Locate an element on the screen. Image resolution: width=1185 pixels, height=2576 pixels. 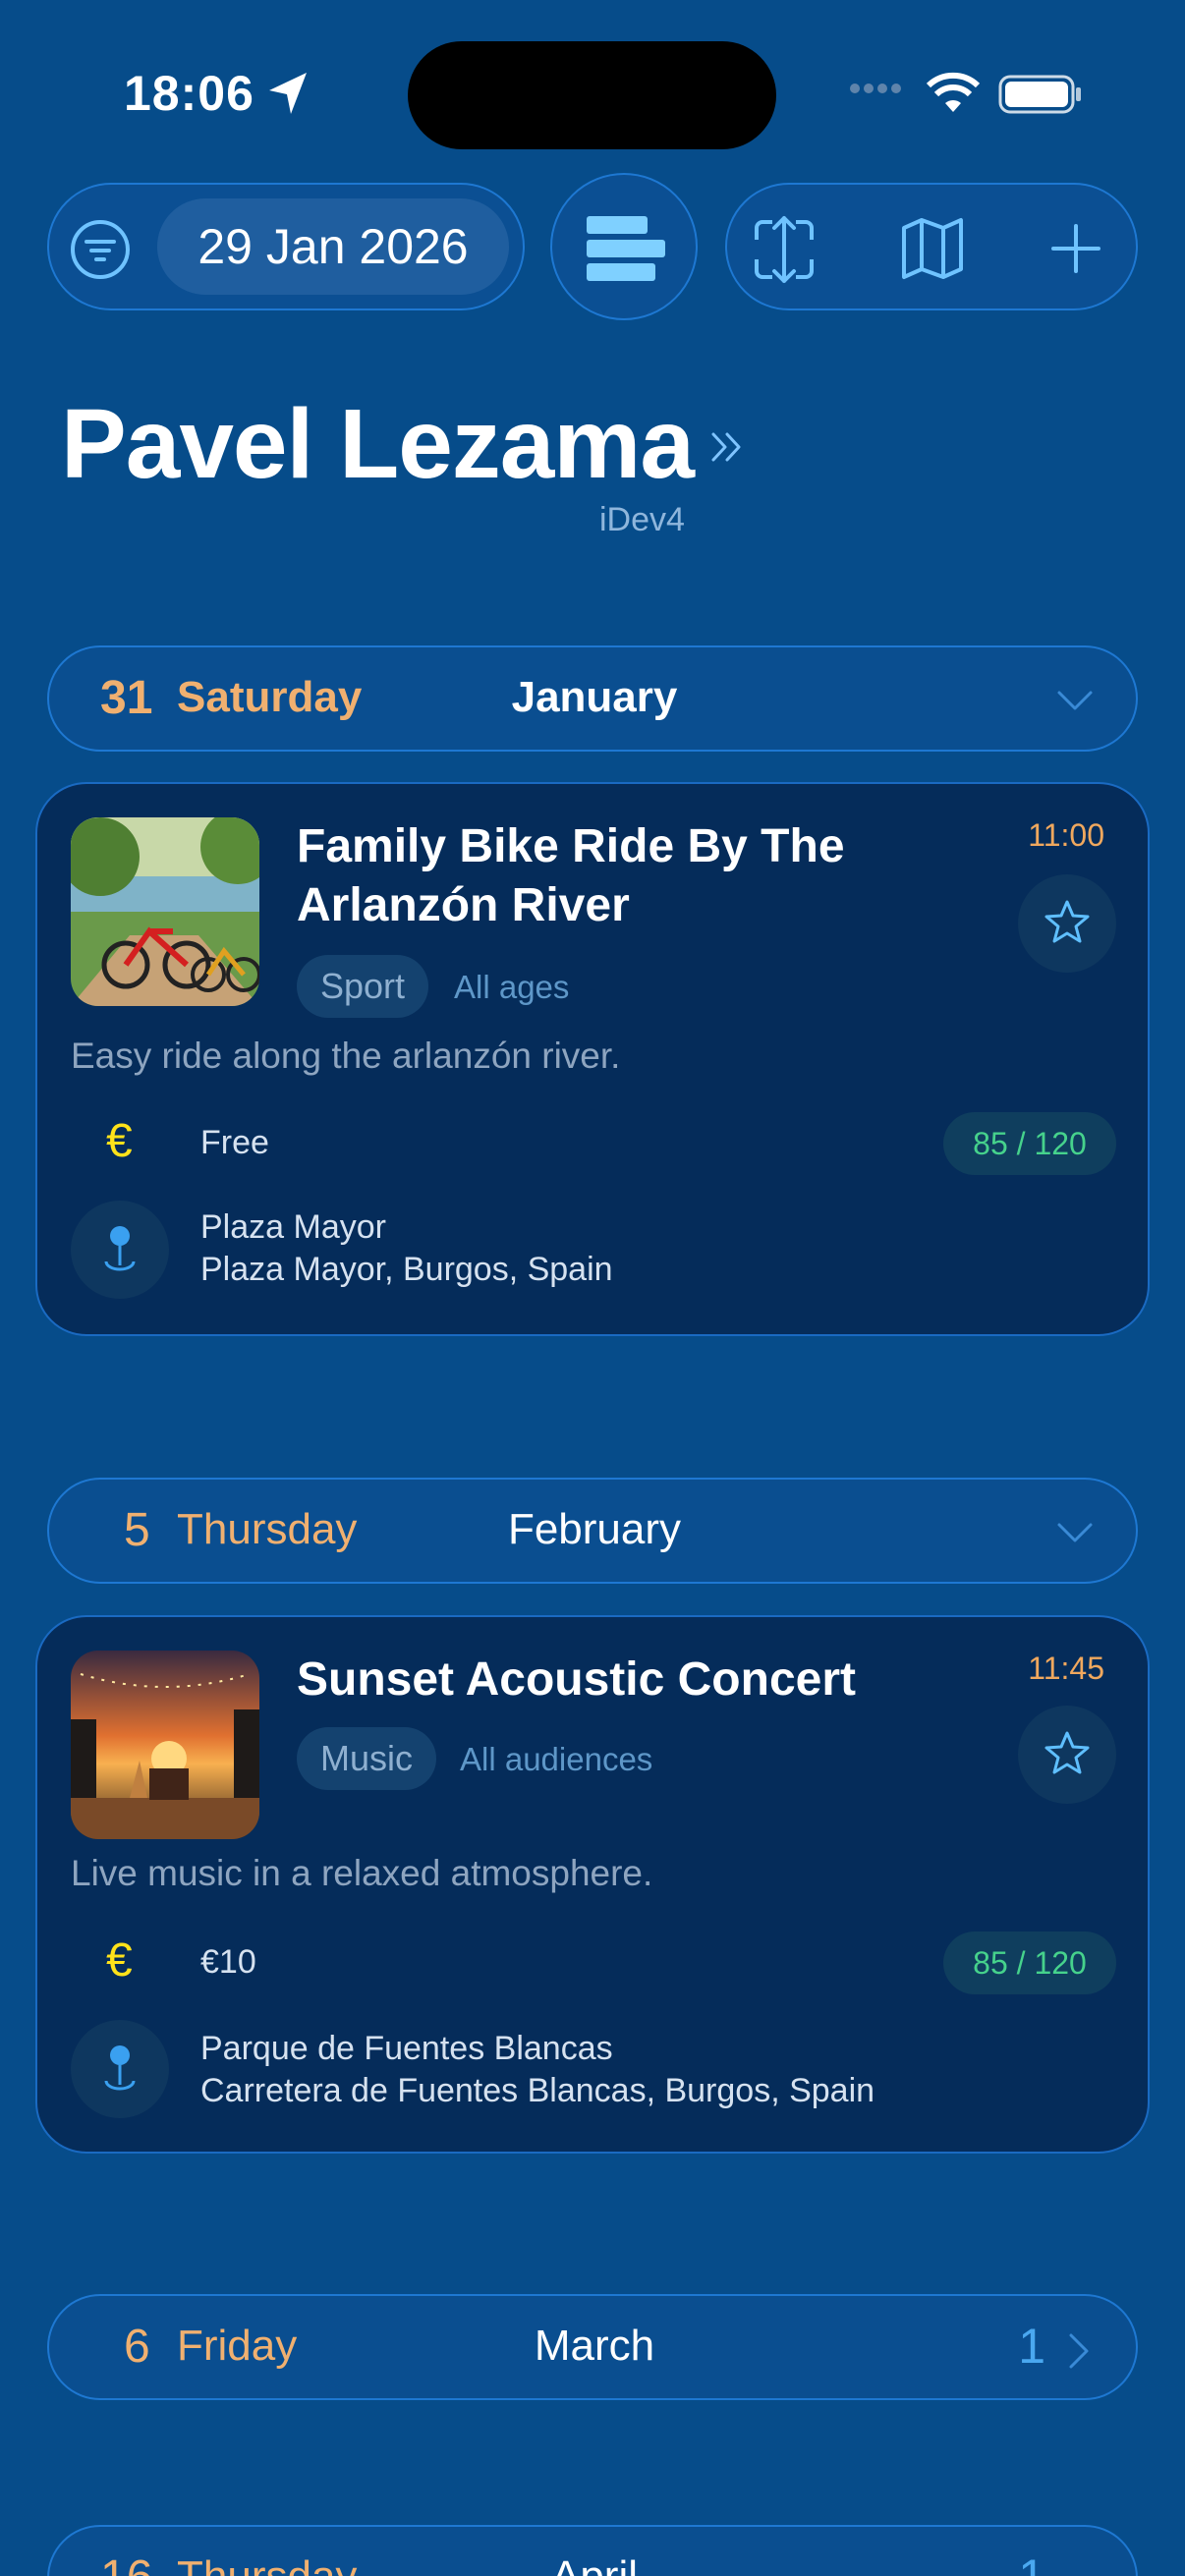
venue-address: Plaza Mayor, Burgos, Spain is located at coordinates (407, 1269).